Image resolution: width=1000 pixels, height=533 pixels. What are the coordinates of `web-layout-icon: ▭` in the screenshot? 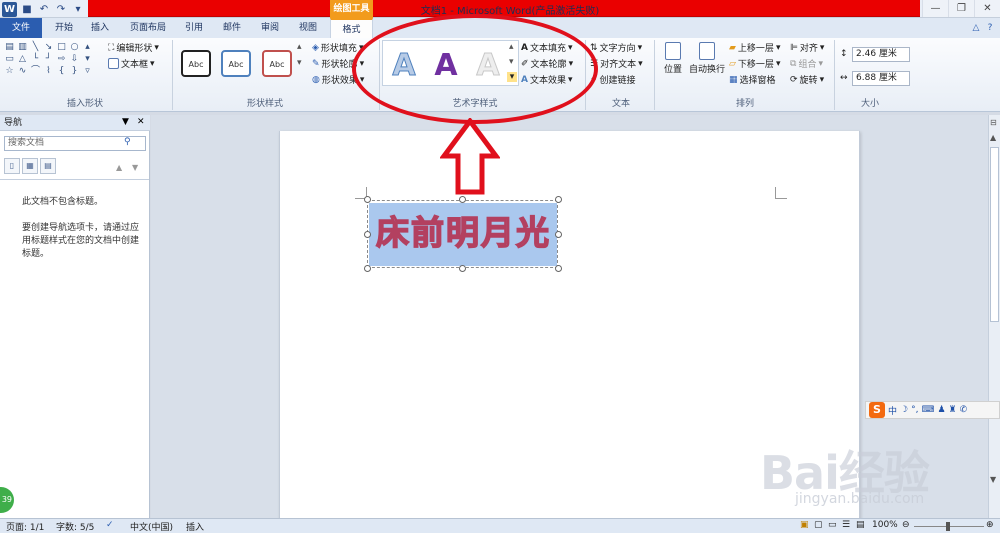 It's located at (832, 525).